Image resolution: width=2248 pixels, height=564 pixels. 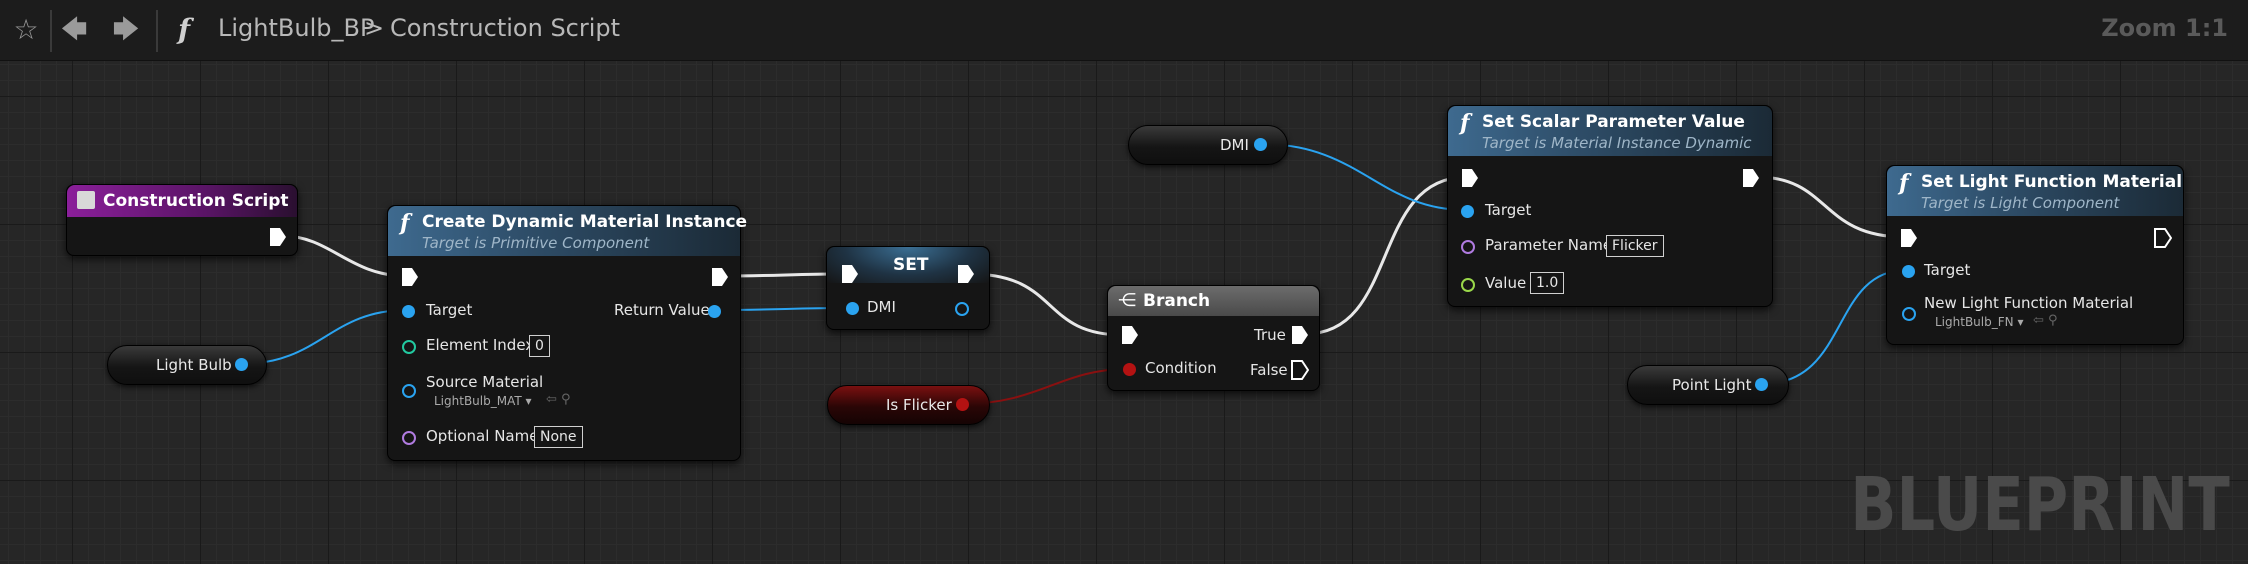 I want to click on value-input: 1.0, so click(x=1547, y=283).